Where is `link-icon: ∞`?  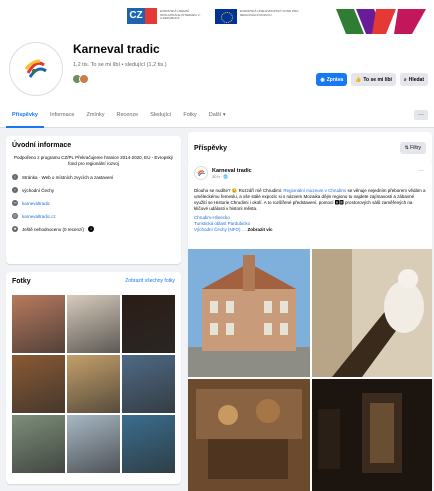
link-icon: ∞ is located at coordinates (15, 203).